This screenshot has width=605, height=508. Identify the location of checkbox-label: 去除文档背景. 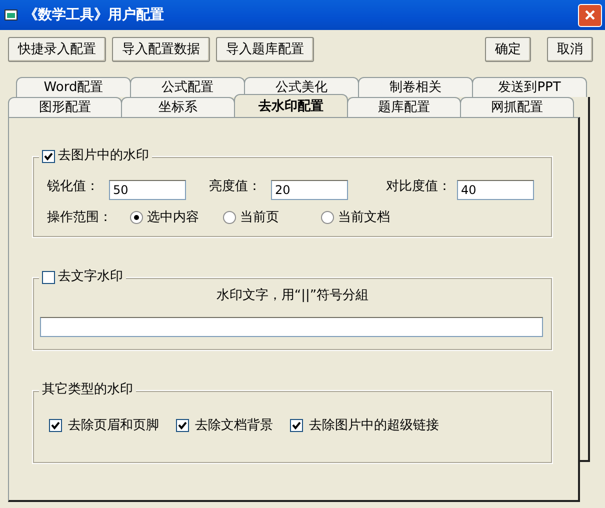
(234, 426).